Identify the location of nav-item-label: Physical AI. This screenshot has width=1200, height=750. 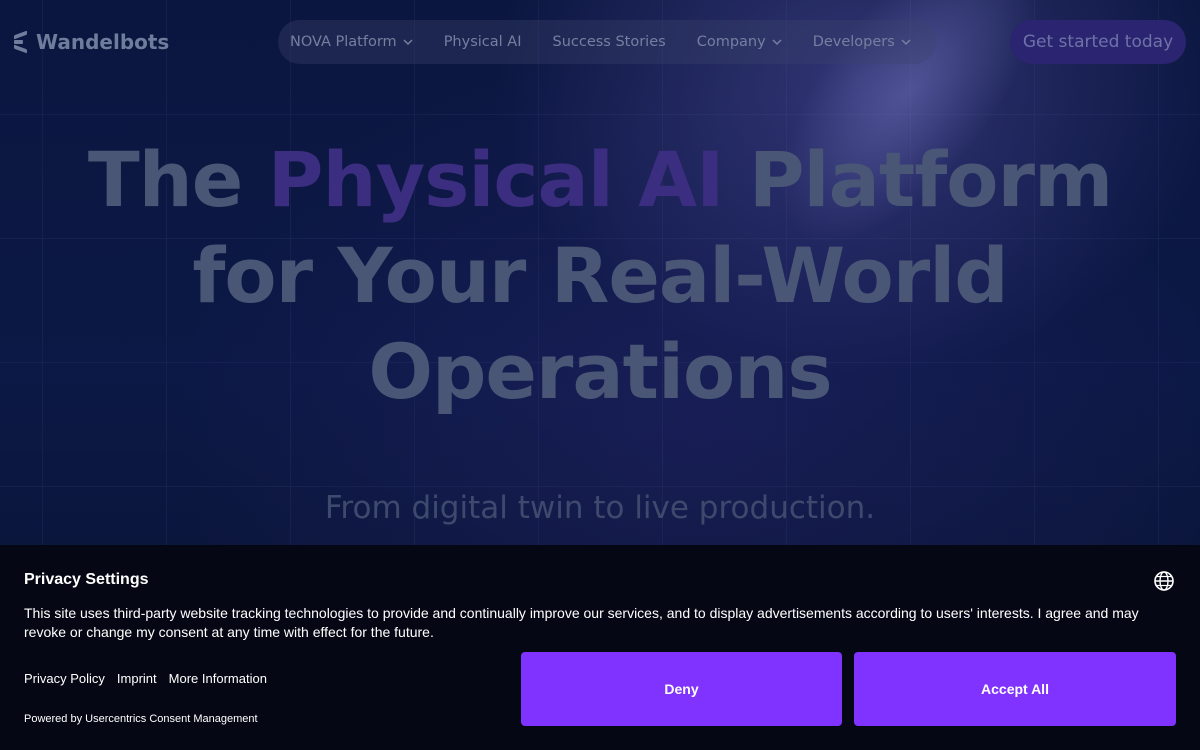
(482, 42).